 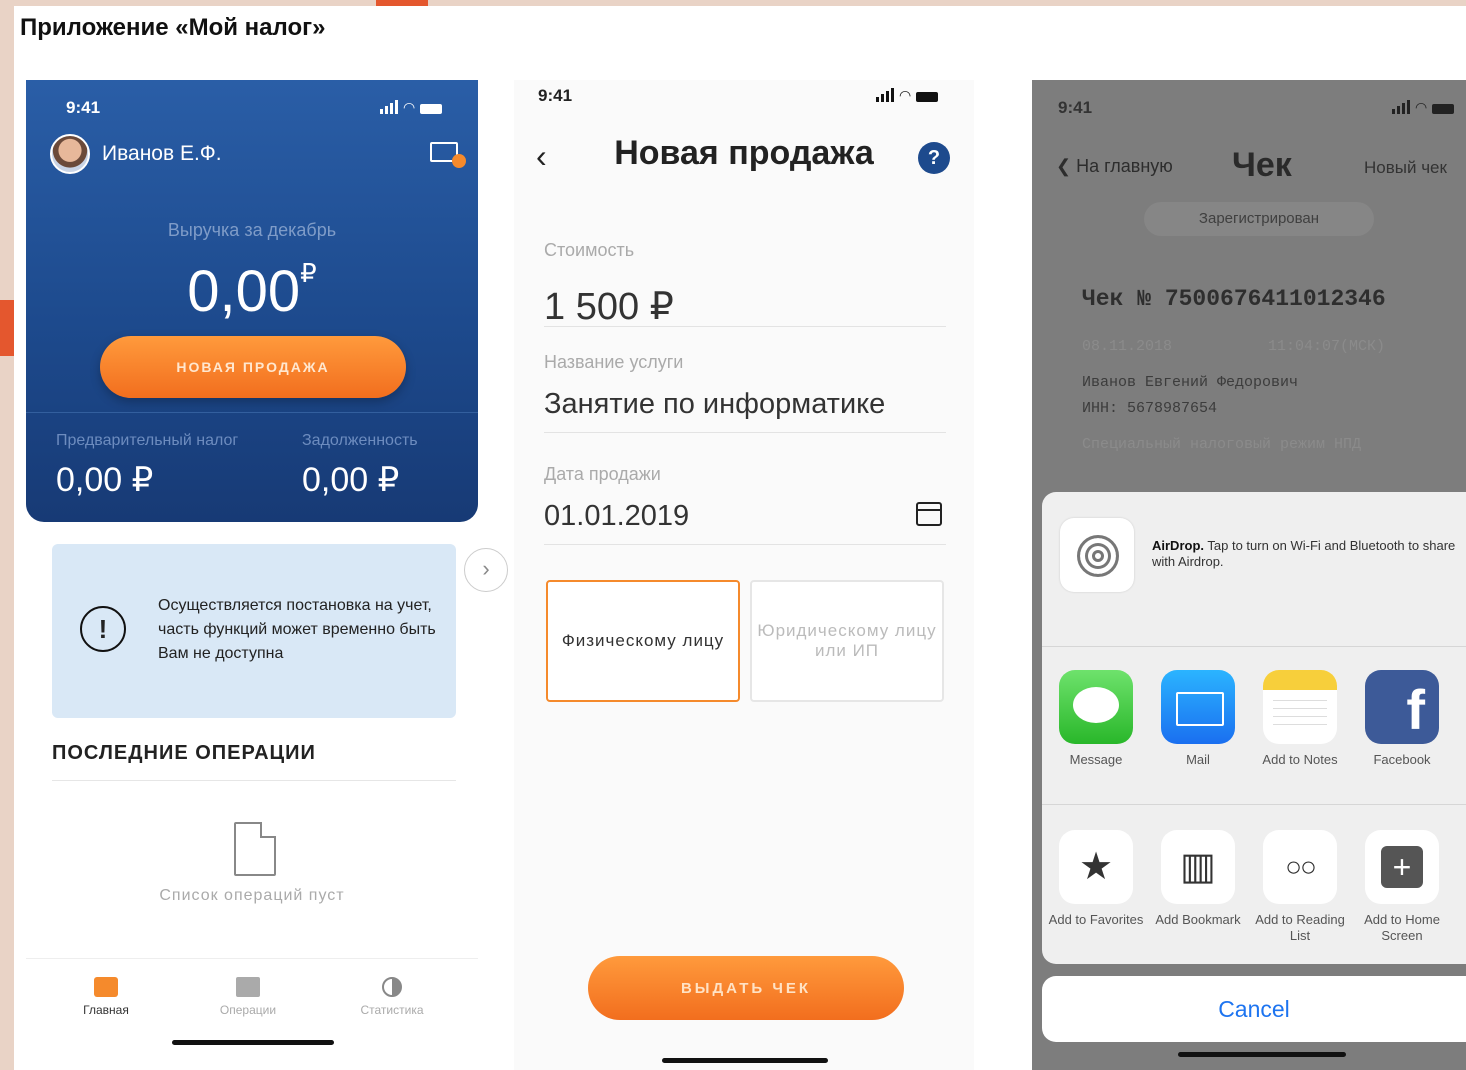 I want to click on share-facebook: f Facebook, so click(x=1402, y=719).